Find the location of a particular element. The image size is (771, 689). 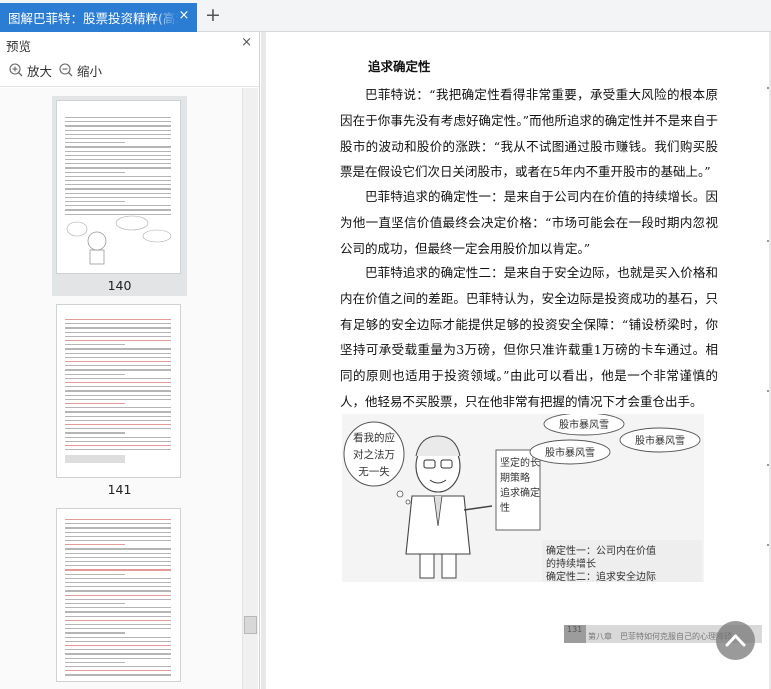

preview-title: 预览 is located at coordinates (19, 46).